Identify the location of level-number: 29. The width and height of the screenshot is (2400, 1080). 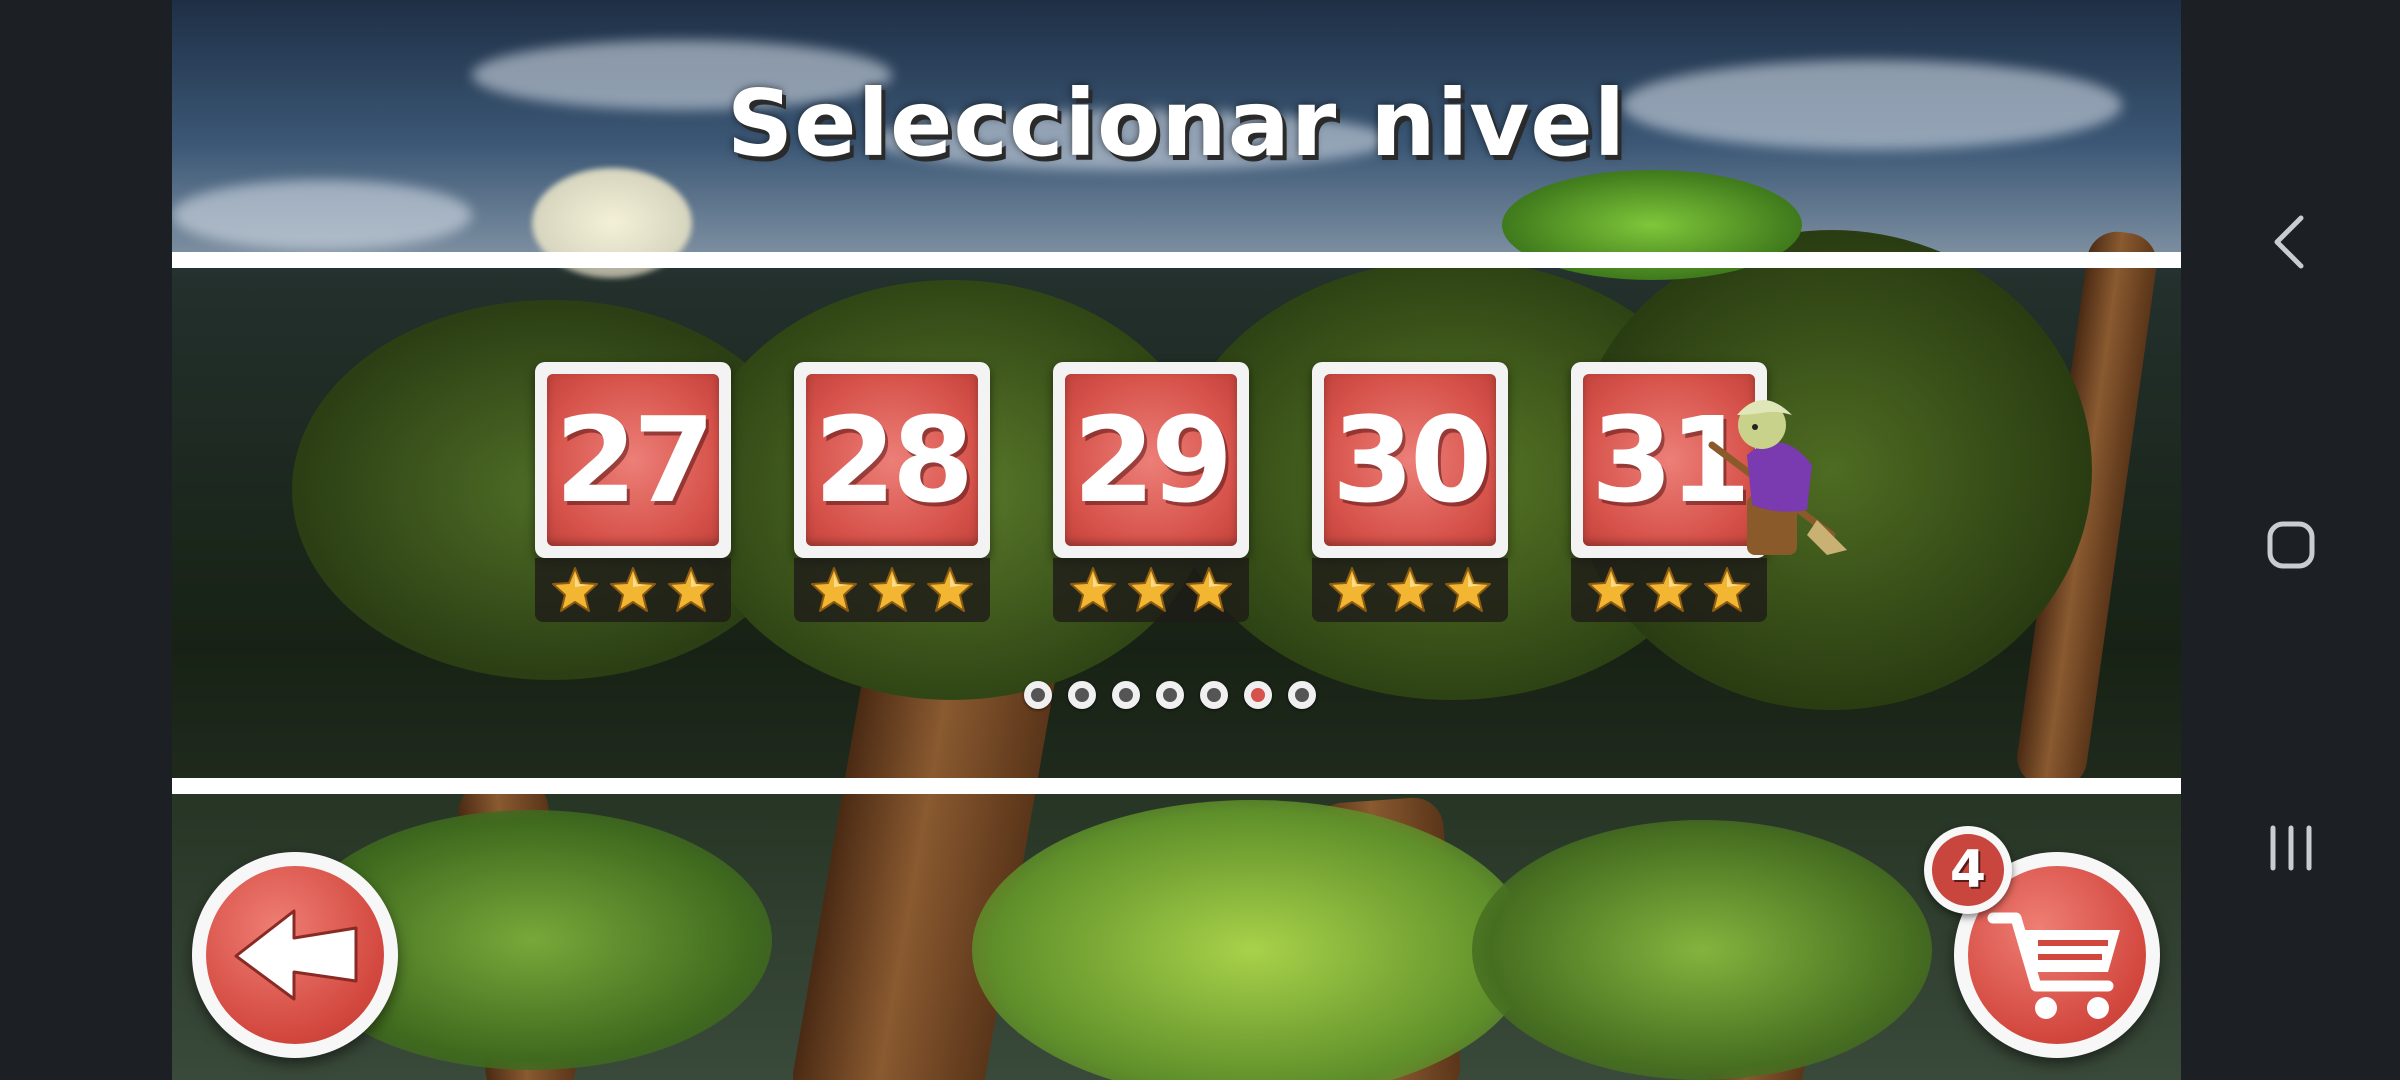
(1152, 460).